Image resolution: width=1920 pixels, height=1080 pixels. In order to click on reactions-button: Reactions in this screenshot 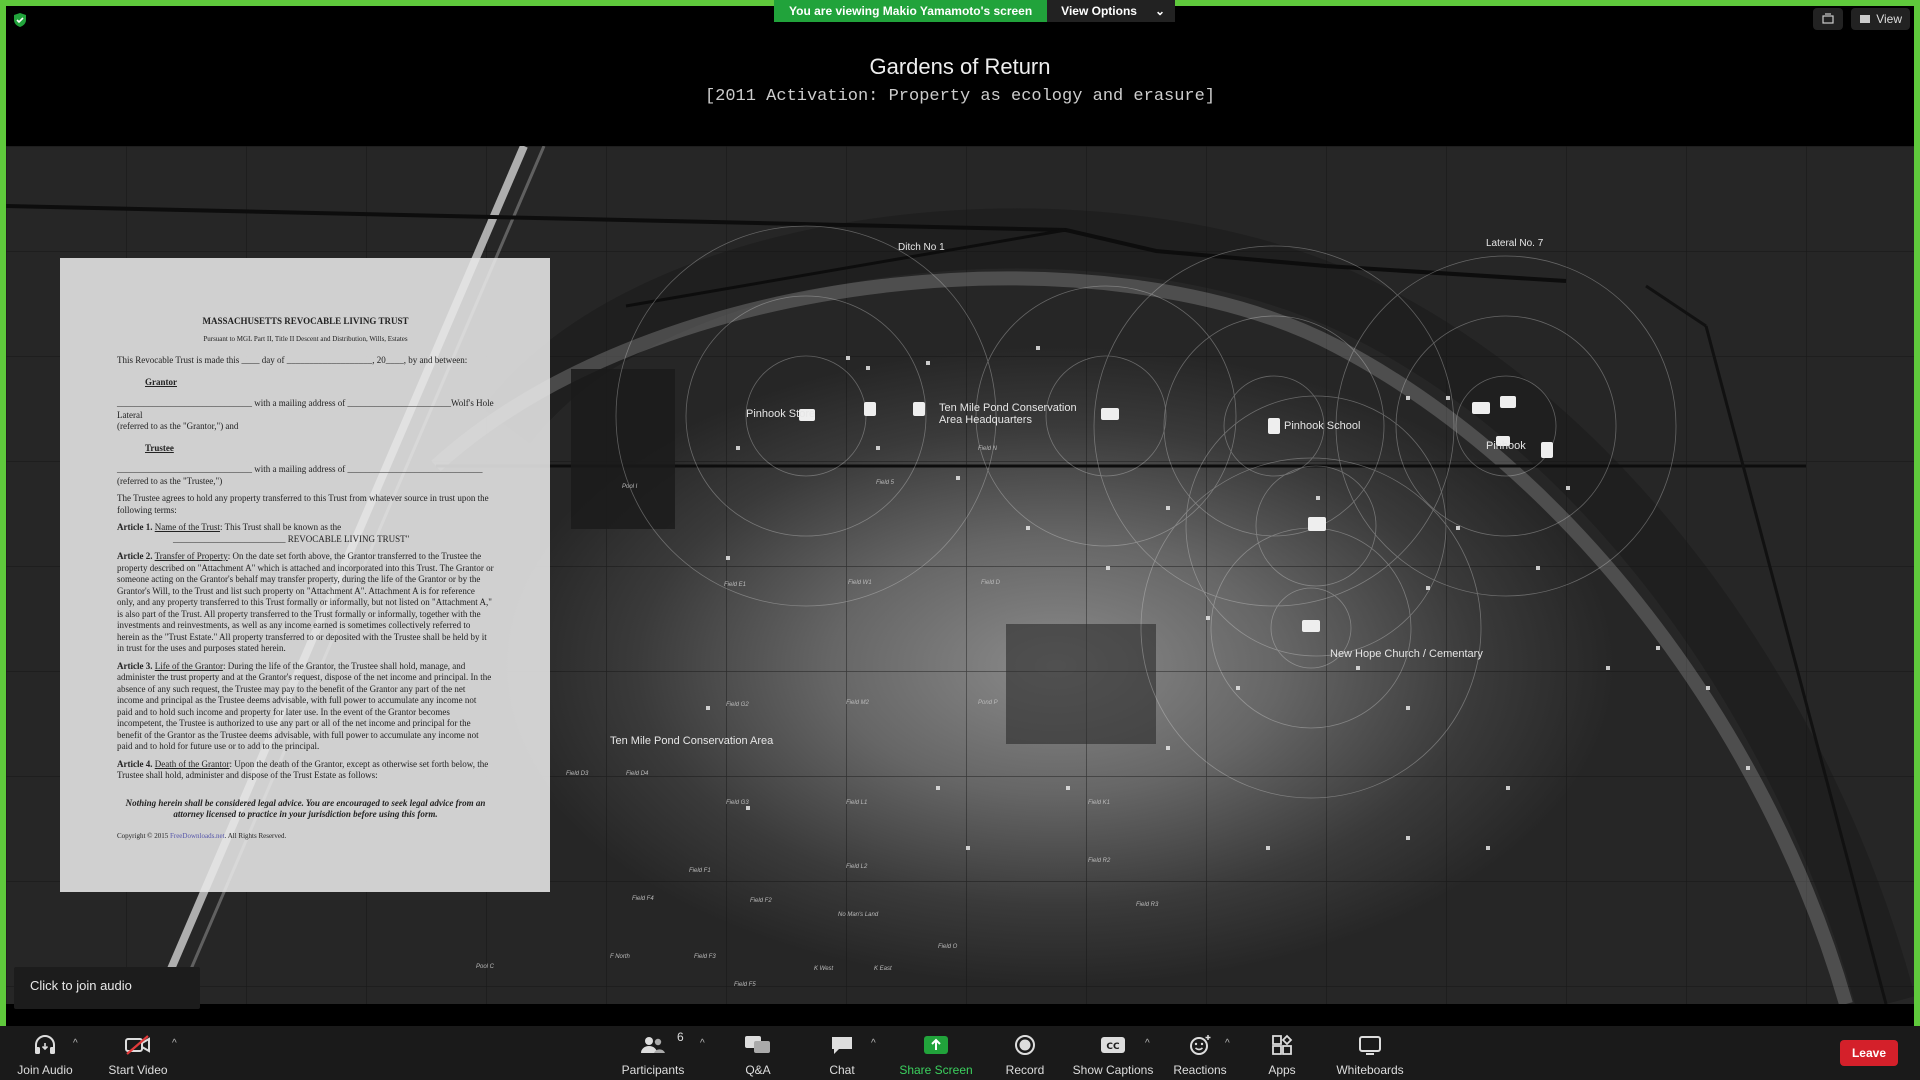, I will do `click(1200, 1054)`.